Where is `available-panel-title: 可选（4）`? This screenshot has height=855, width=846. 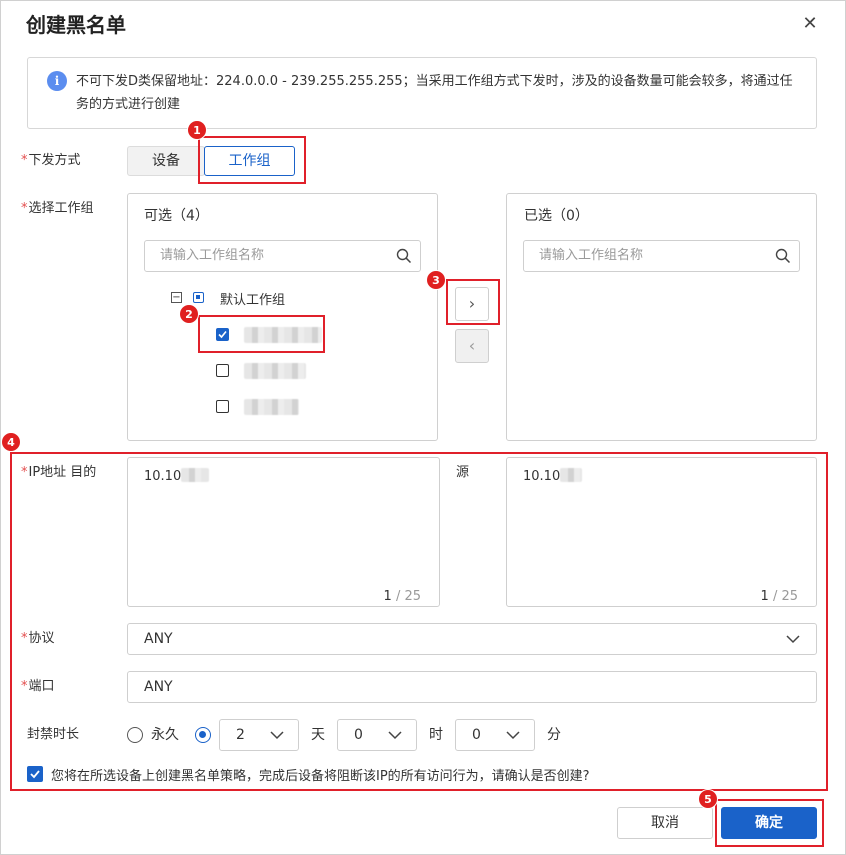
available-panel-title: 可选（4） is located at coordinates (176, 216).